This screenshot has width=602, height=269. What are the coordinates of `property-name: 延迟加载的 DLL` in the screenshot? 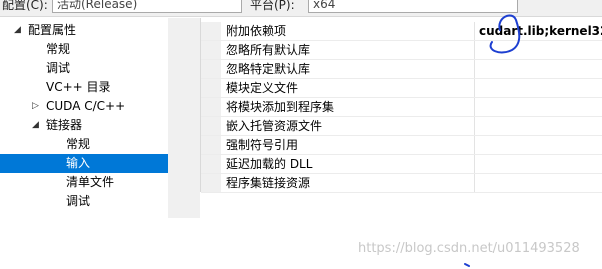 It's located at (269, 164).